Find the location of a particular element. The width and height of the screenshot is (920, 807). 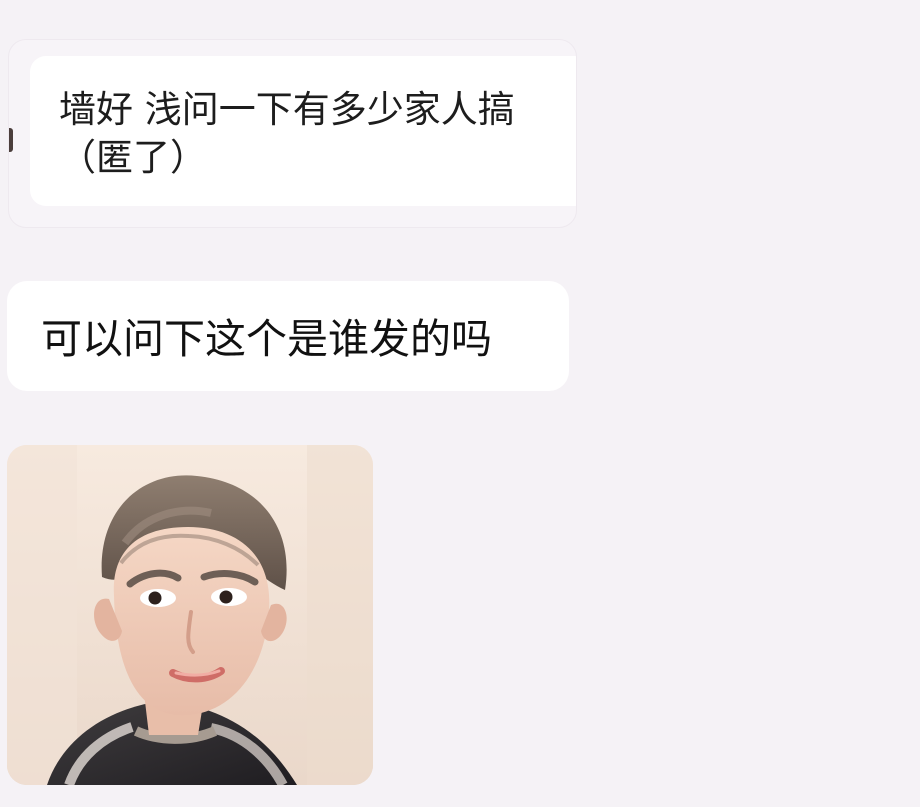

chat-message-bubble: 可以问下这个是谁发的吗 is located at coordinates (288, 336).